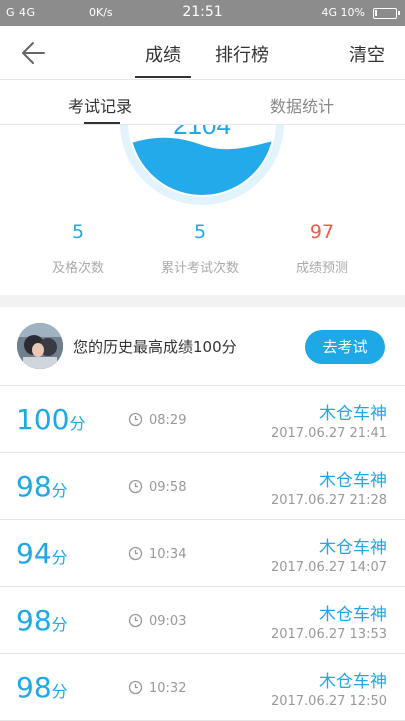 The width and height of the screenshot is (405, 721). What do you see at coordinates (202, 132) in the screenshot?
I see `gauge-number: 2104` at bounding box center [202, 132].